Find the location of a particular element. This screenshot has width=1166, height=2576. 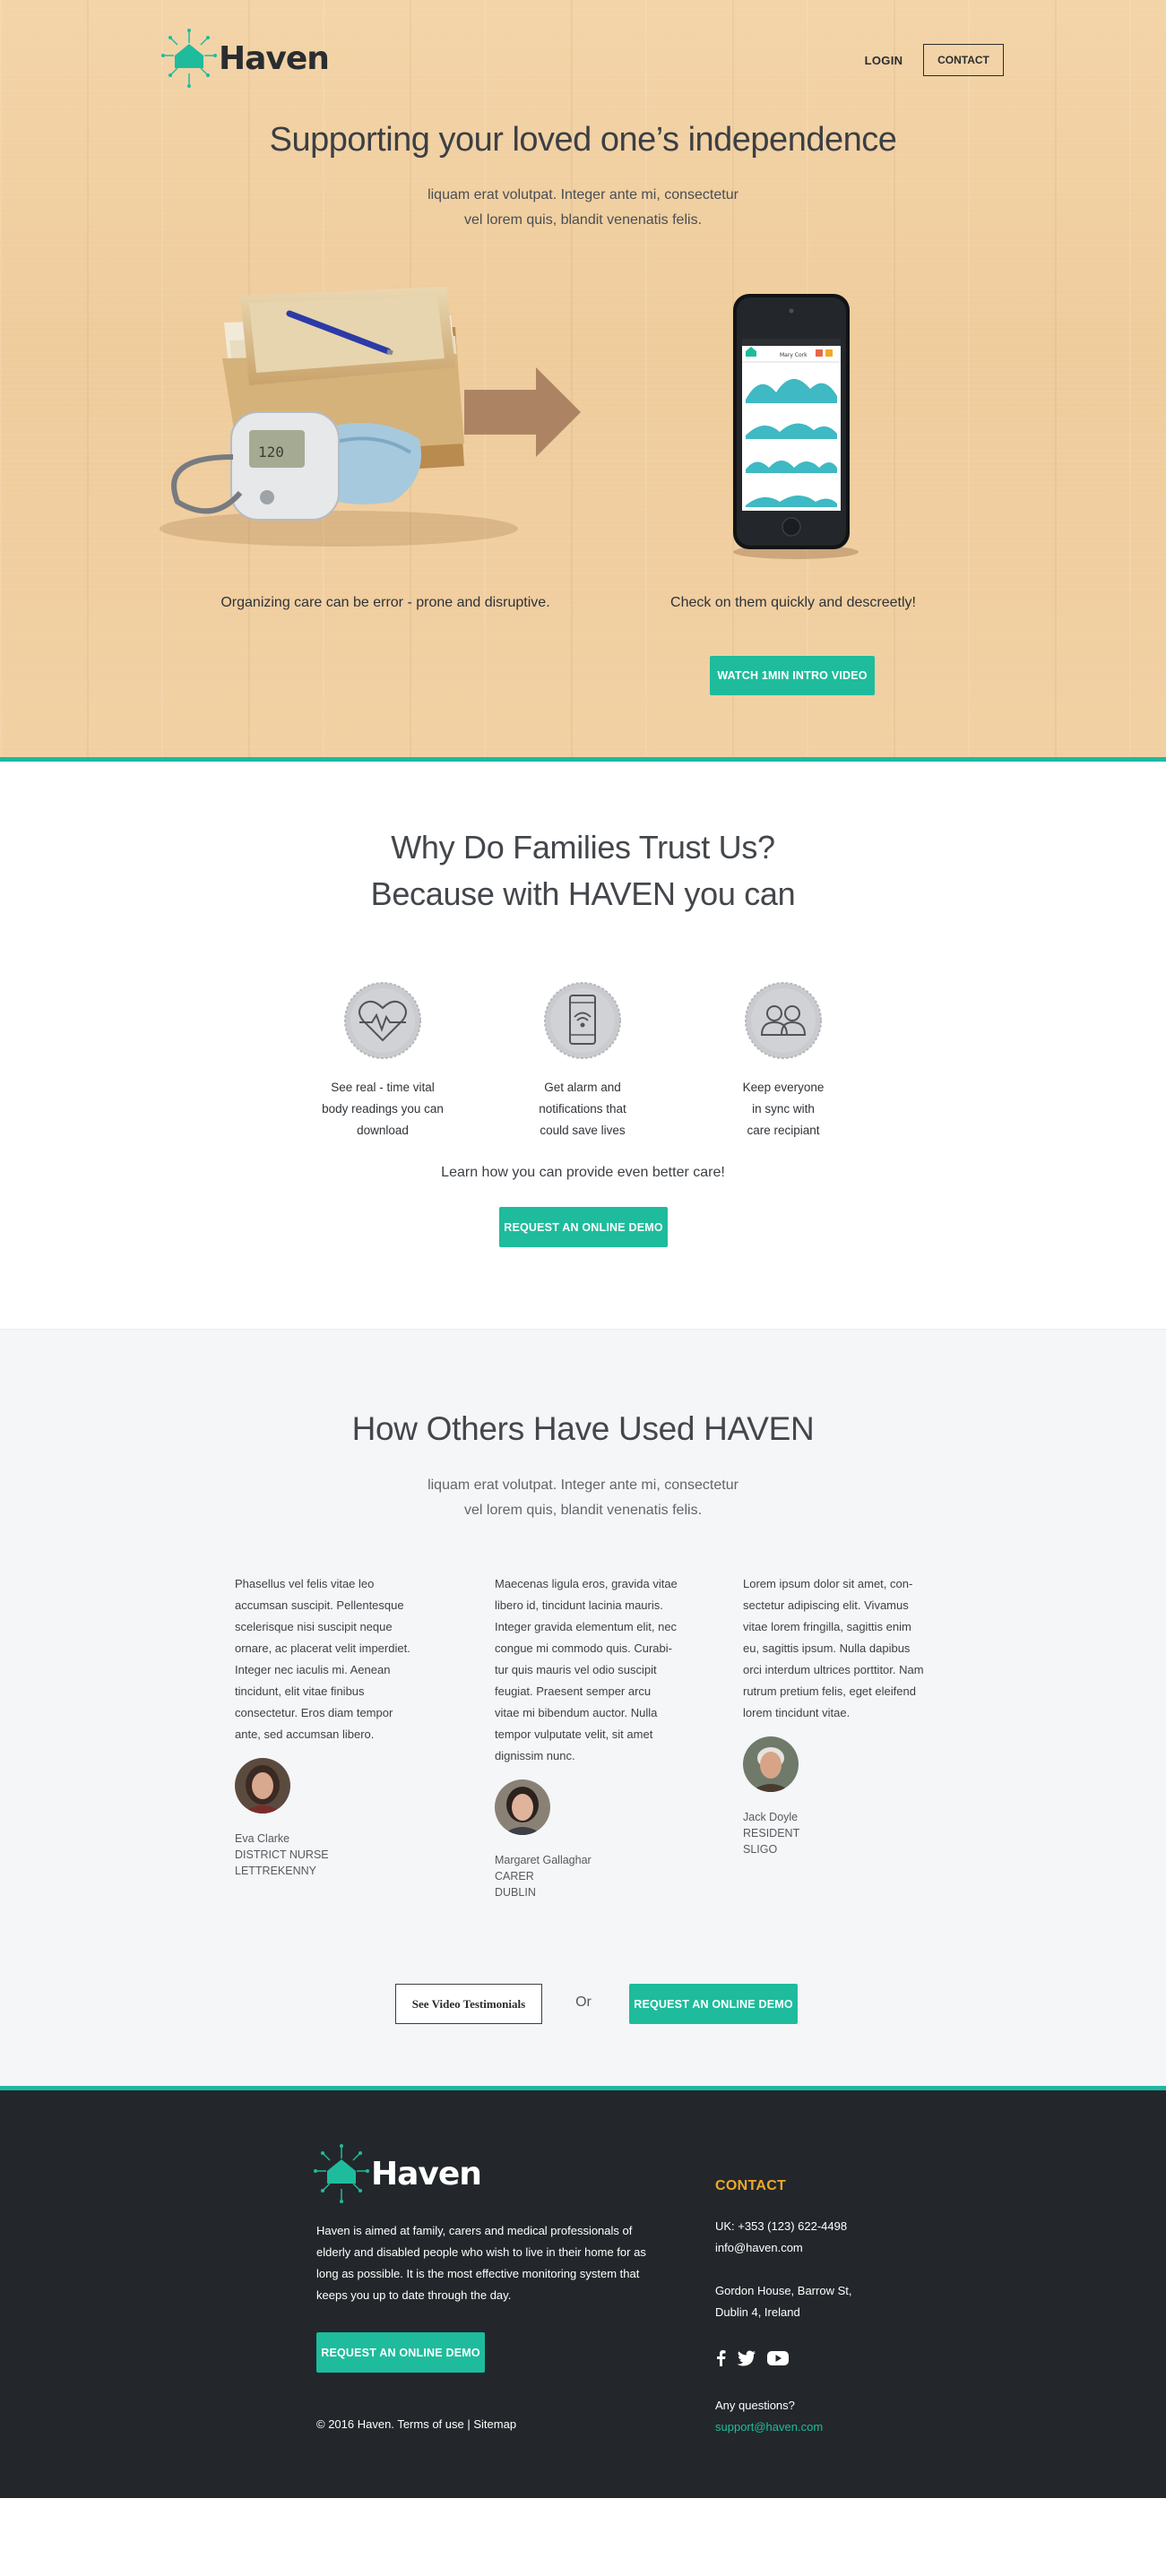

terms-link: Terms of use is located at coordinates (430, 2424).